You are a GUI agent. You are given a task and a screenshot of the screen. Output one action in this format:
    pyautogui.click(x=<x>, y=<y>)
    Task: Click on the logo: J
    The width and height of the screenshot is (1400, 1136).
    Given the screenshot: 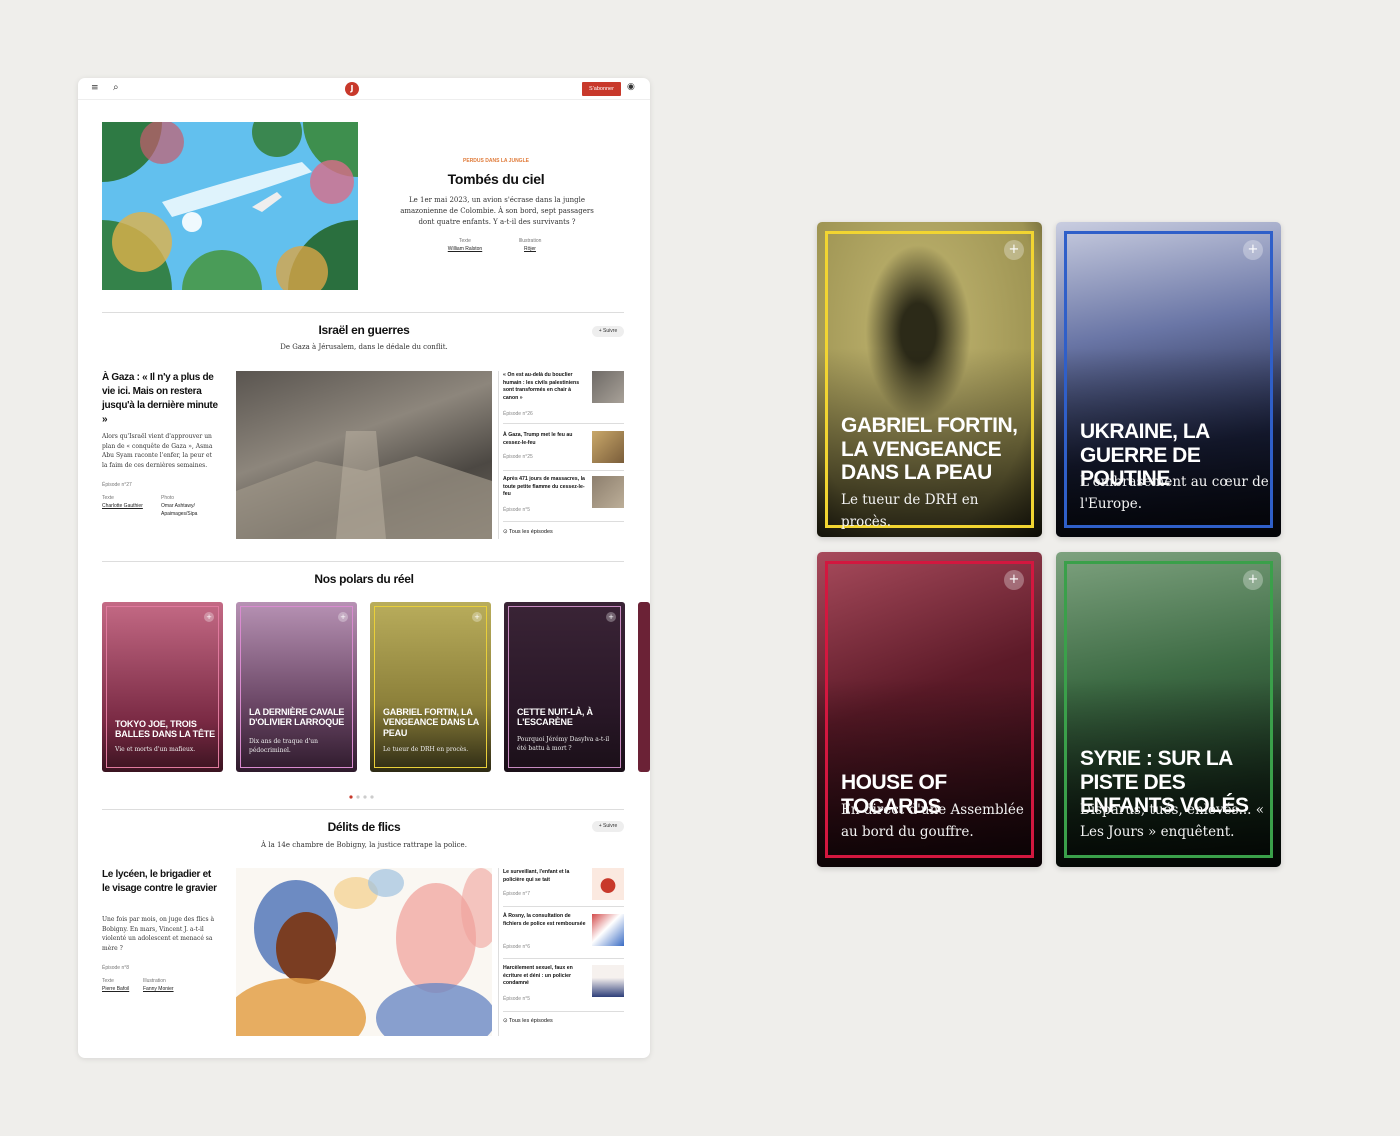 What is the action you would take?
    pyautogui.click(x=352, y=89)
    